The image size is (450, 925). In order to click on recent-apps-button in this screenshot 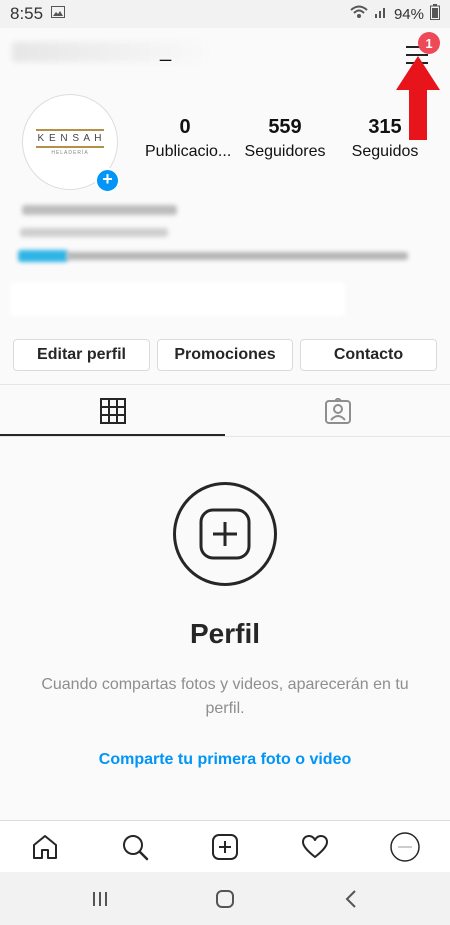, I will do `click(100, 899)`.